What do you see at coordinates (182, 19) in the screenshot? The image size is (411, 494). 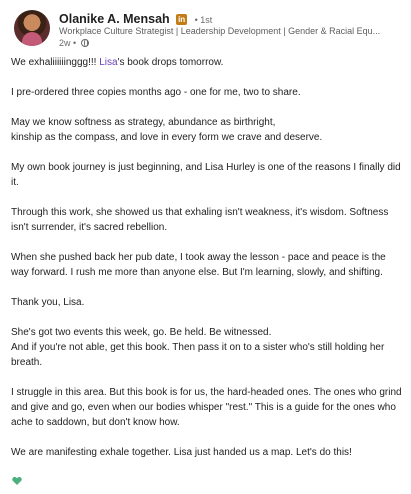 I see `linkedin-premium-badge-icon: in` at bounding box center [182, 19].